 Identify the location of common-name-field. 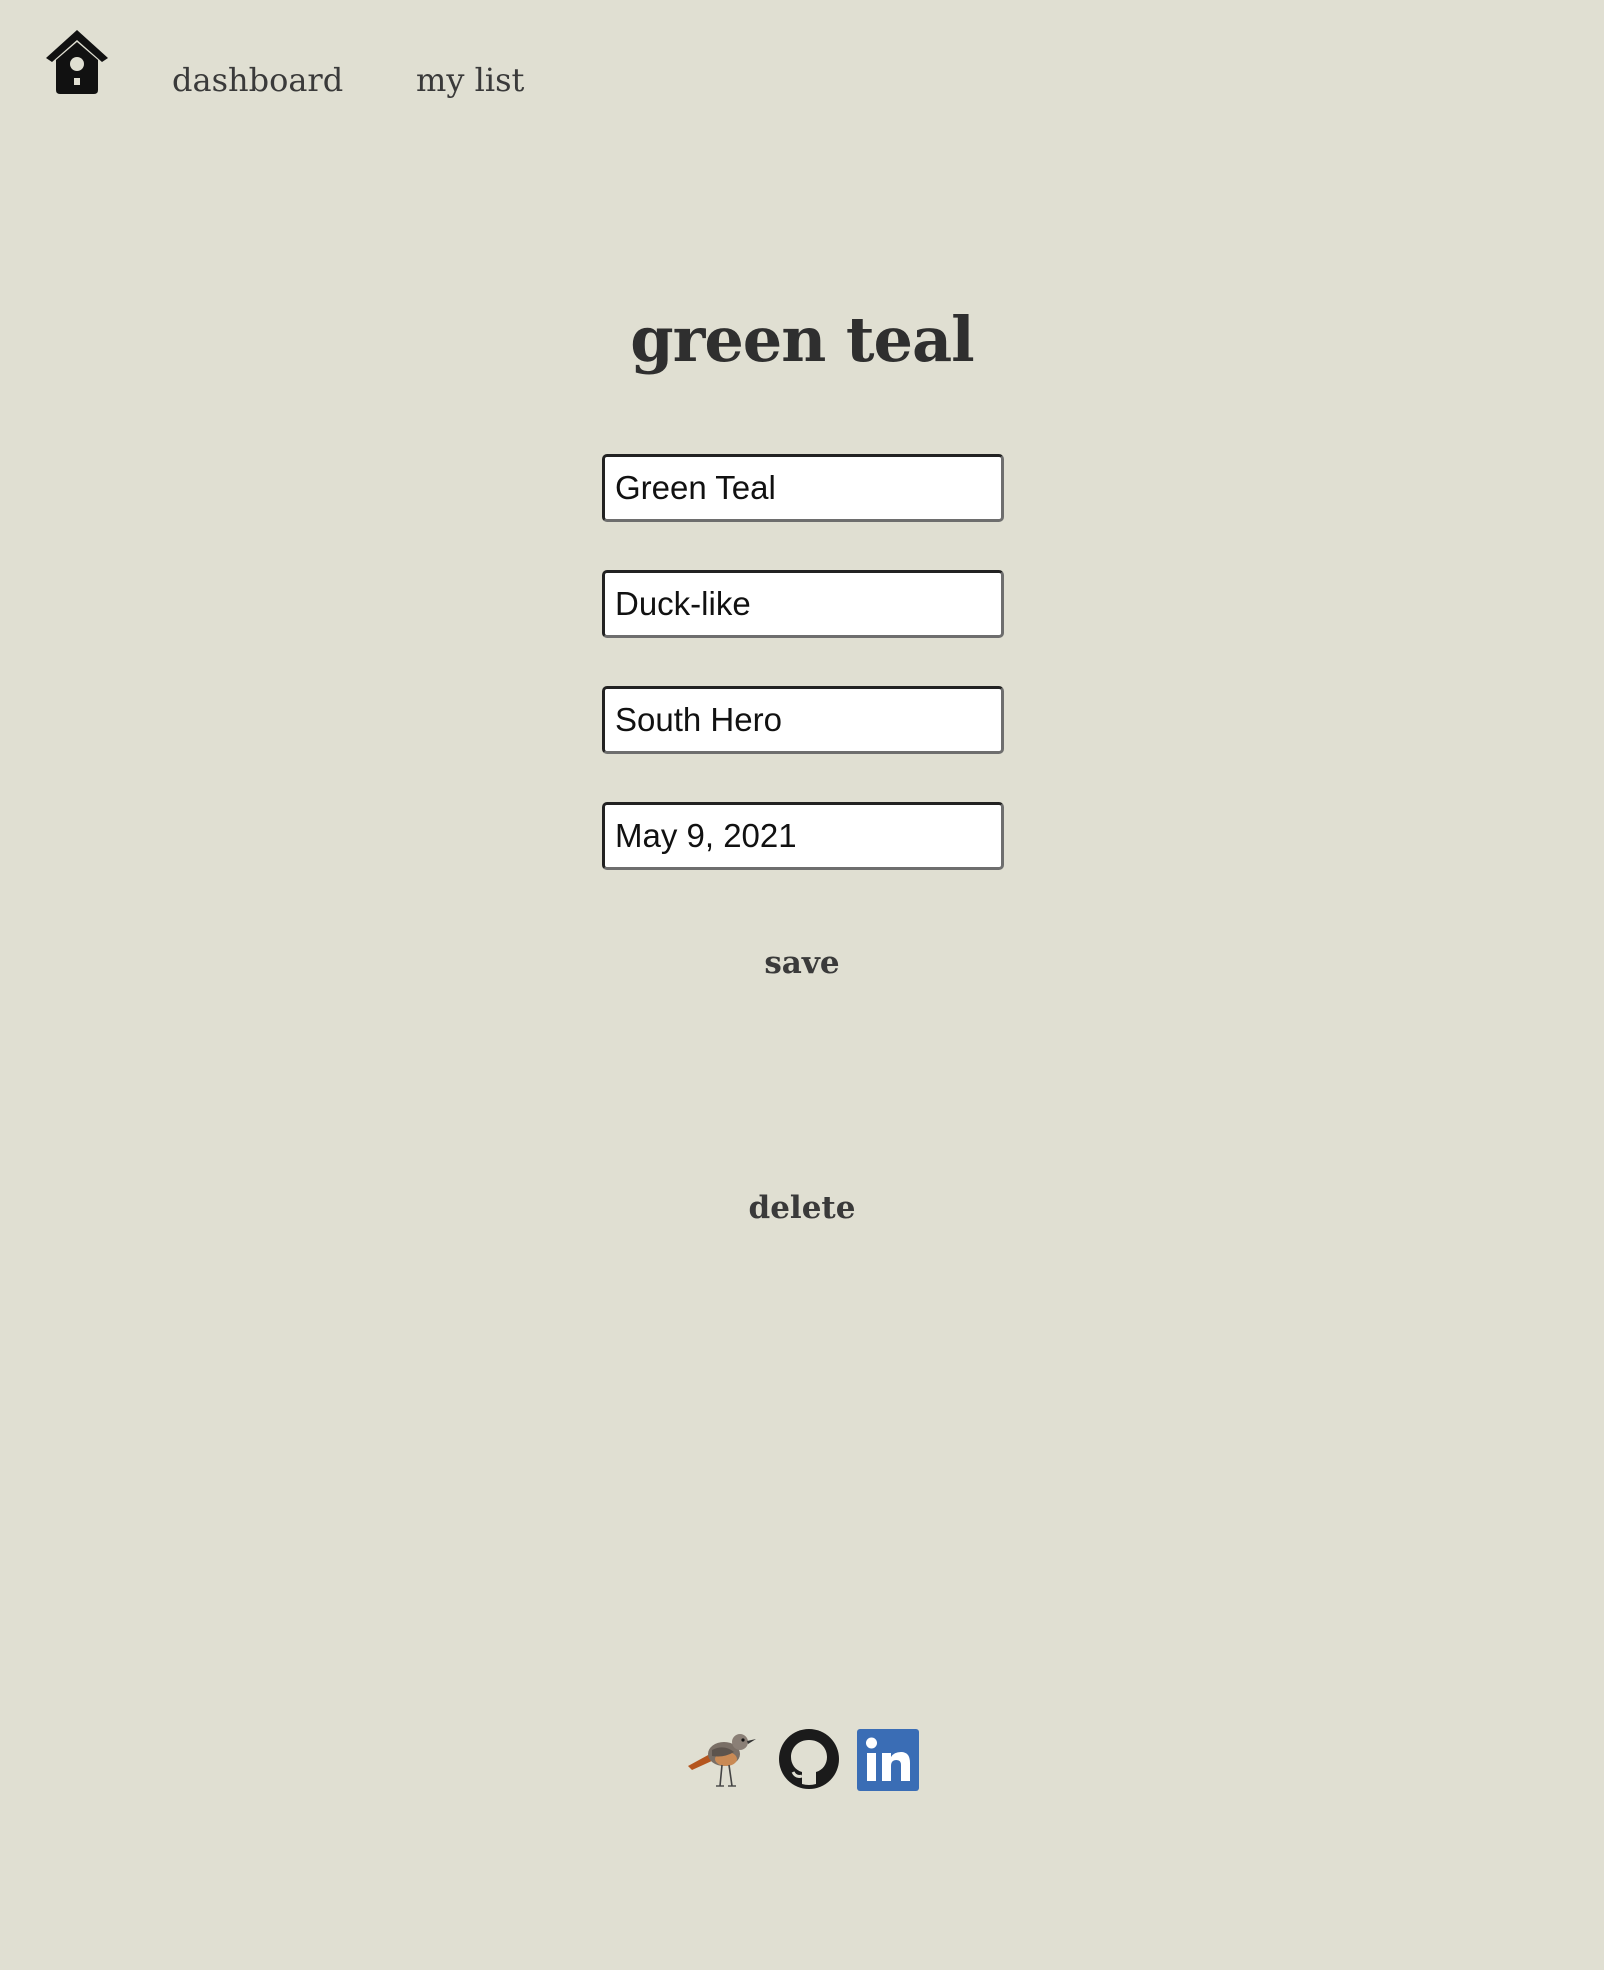
(803, 488).